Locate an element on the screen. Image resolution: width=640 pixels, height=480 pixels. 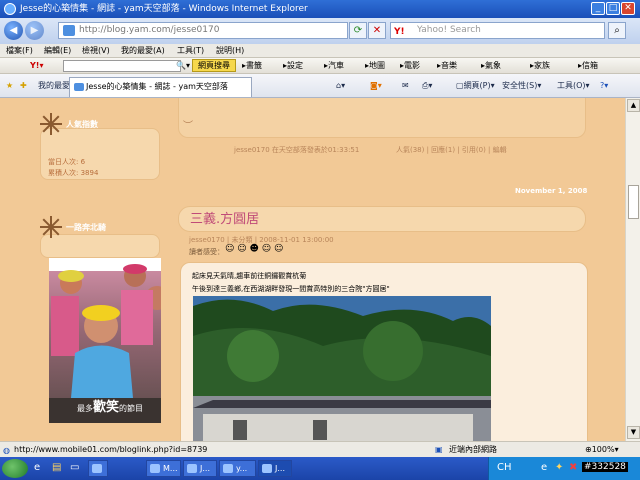
forward-button: ▶ is located at coordinates (34, 30).